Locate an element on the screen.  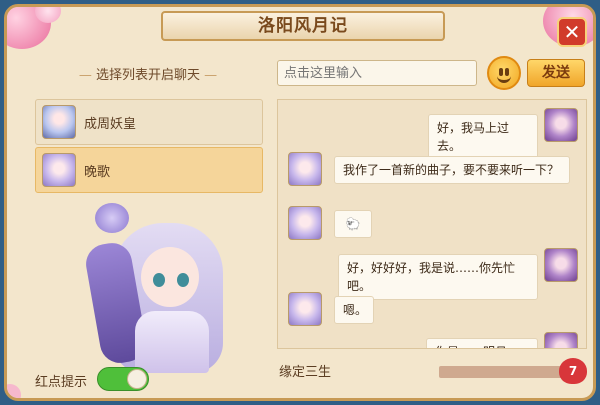
portrait-dress is located at coordinates (172, 342).